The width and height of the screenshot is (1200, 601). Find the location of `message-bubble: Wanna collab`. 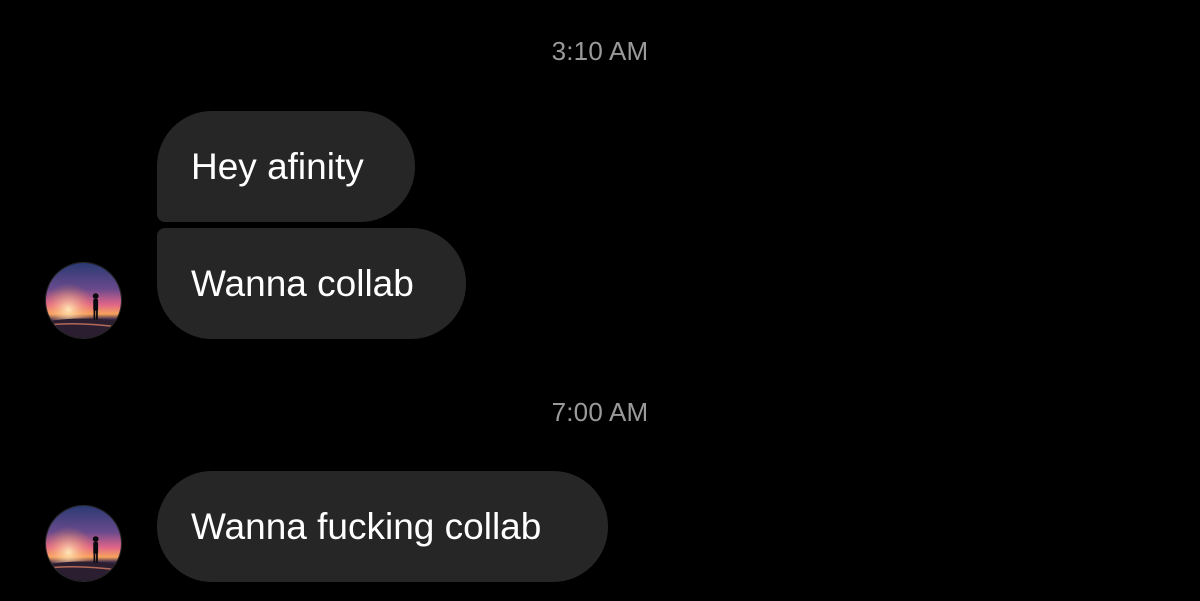

message-bubble: Wanna collab is located at coordinates (311, 283).